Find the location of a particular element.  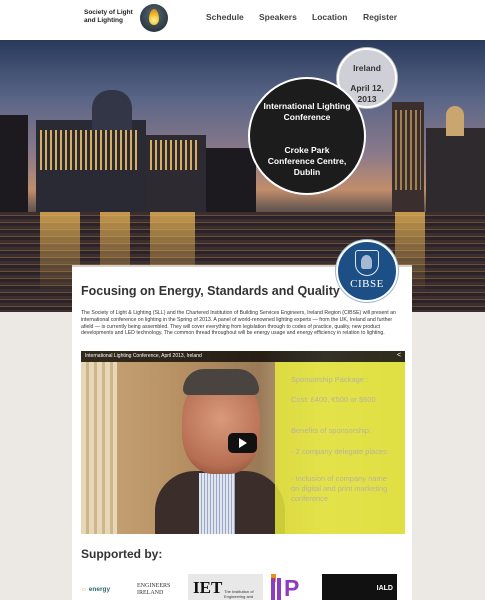

engineers-ireland-logo: ENGINEERS IRELAND is located at coordinates (153, 591).